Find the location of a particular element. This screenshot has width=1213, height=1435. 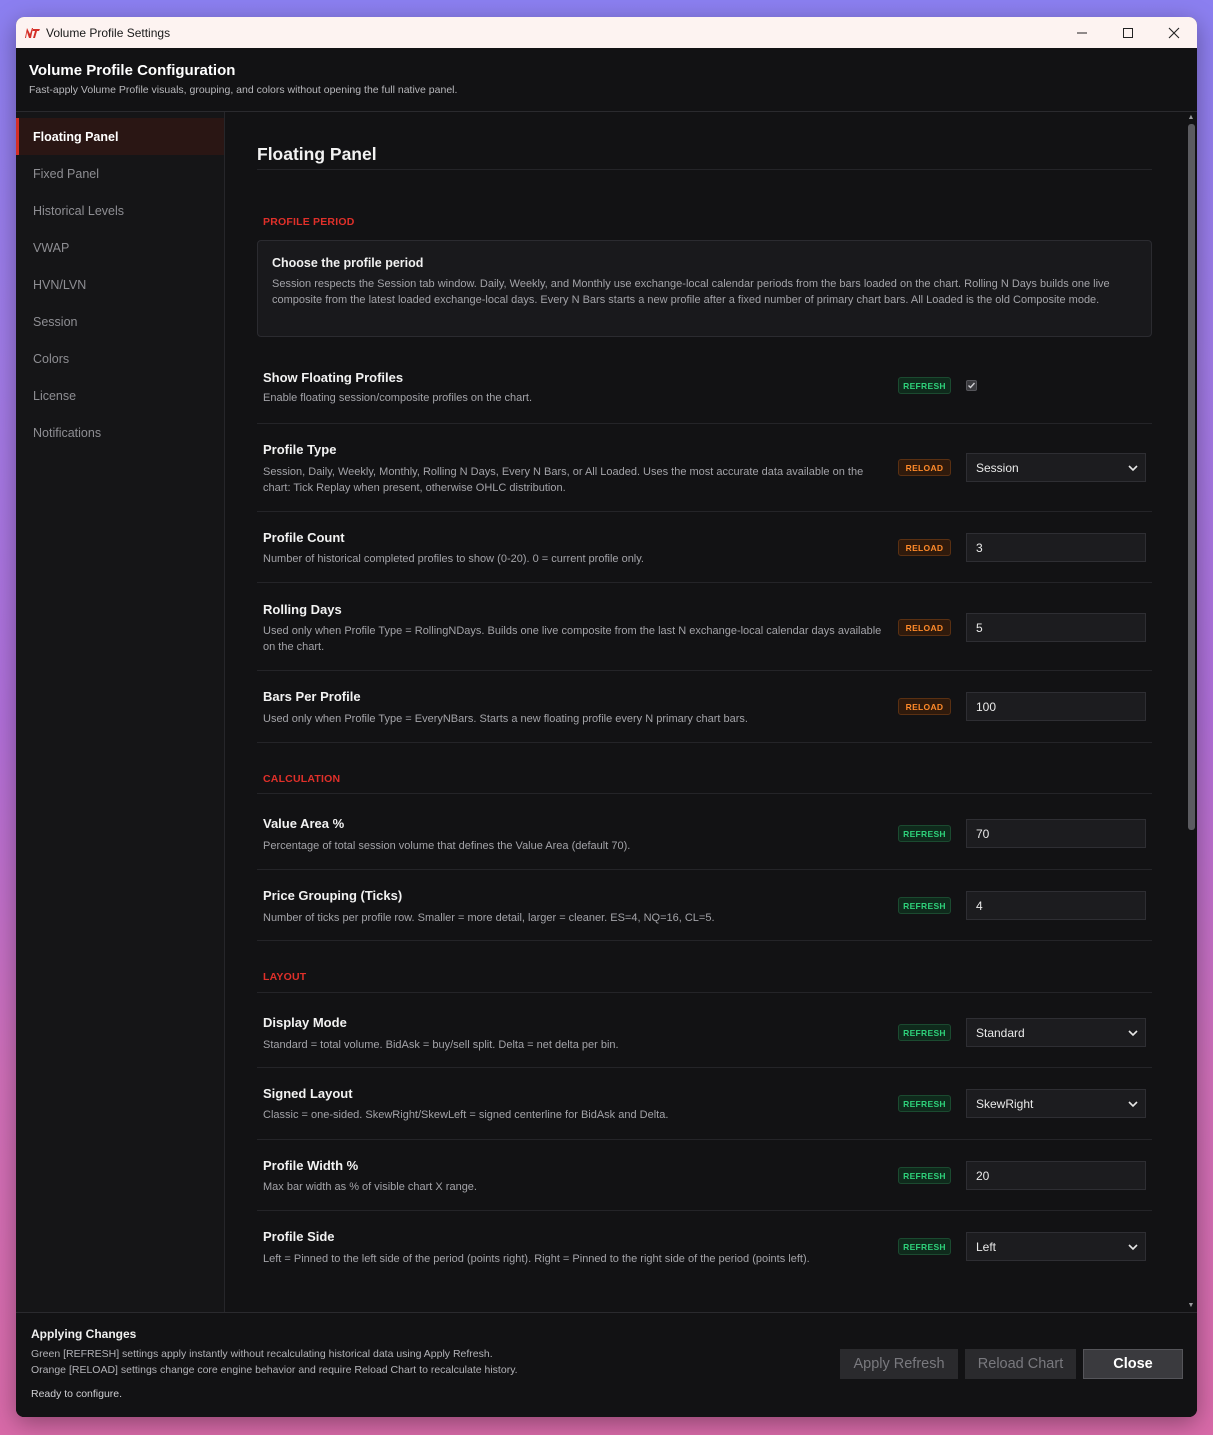

sidebar-item-session: Session is located at coordinates (120, 321).